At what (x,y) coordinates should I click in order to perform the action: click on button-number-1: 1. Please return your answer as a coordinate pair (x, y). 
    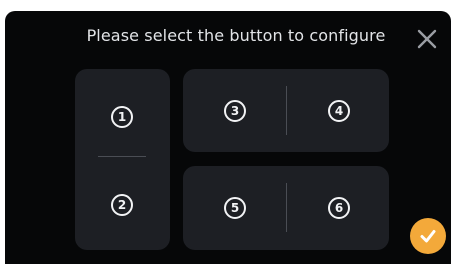
    Looking at the image, I should click on (122, 117).